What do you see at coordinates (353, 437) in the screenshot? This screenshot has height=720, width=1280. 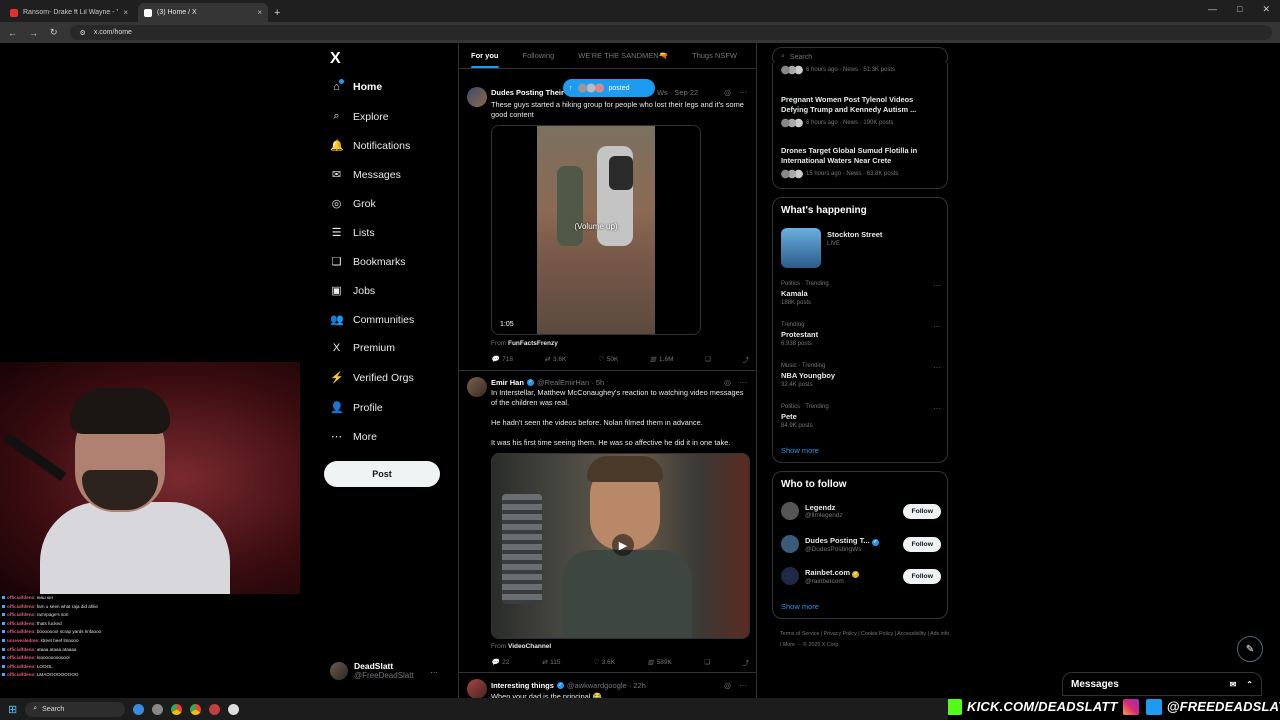 I see `nav-more: ⋯ More` at bounding box center [353, 437].